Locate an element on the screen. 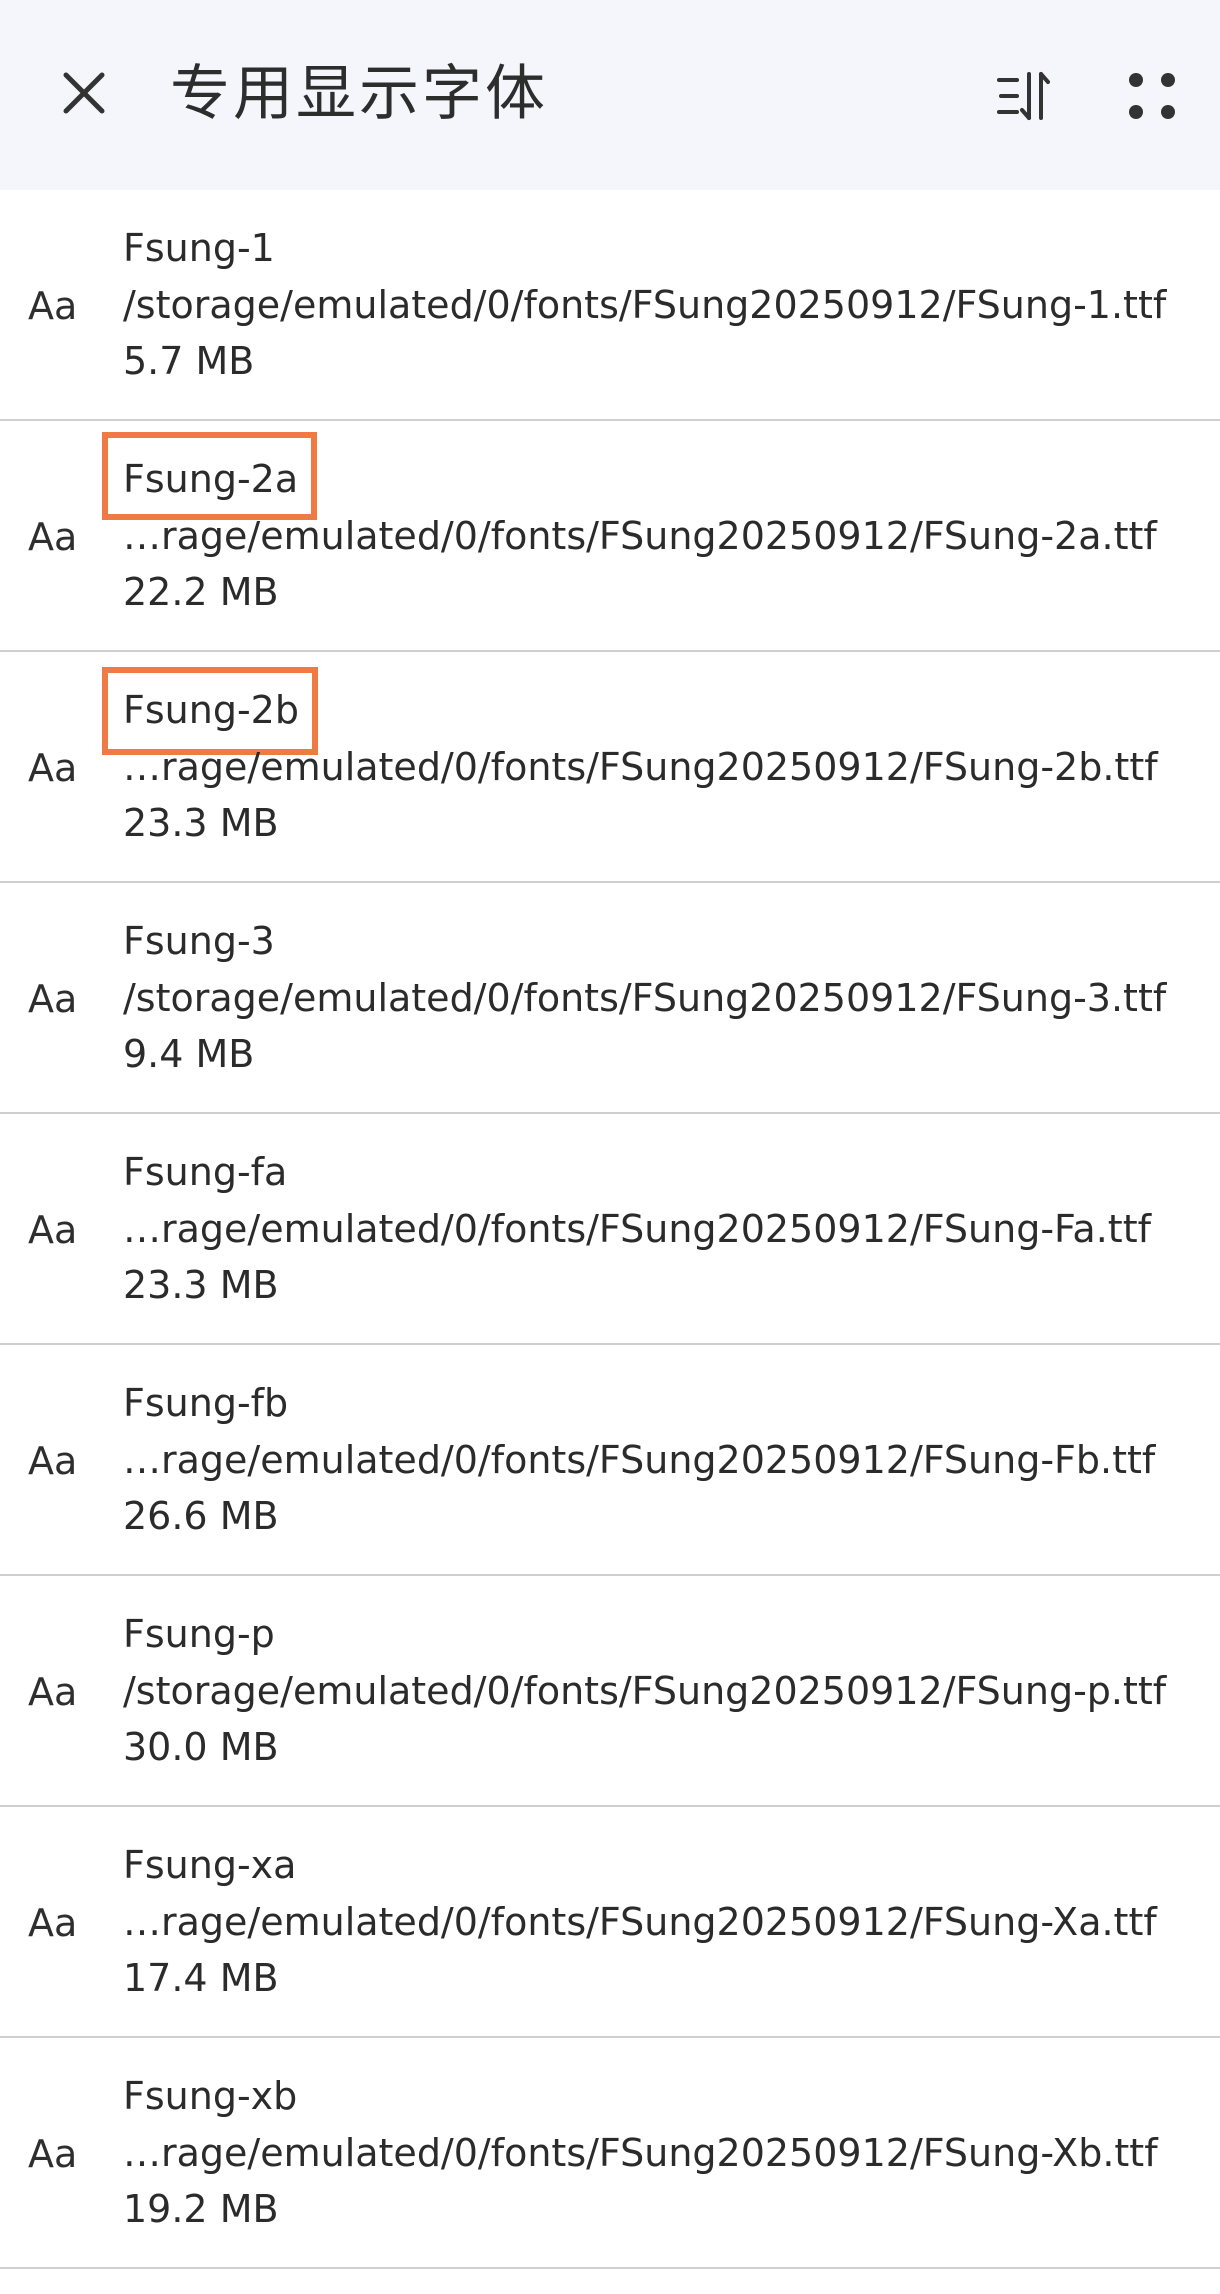 Image resolution: width=1220 pixels, height=2294 pixels. more-options-button is located at coordinates (1152, 96).